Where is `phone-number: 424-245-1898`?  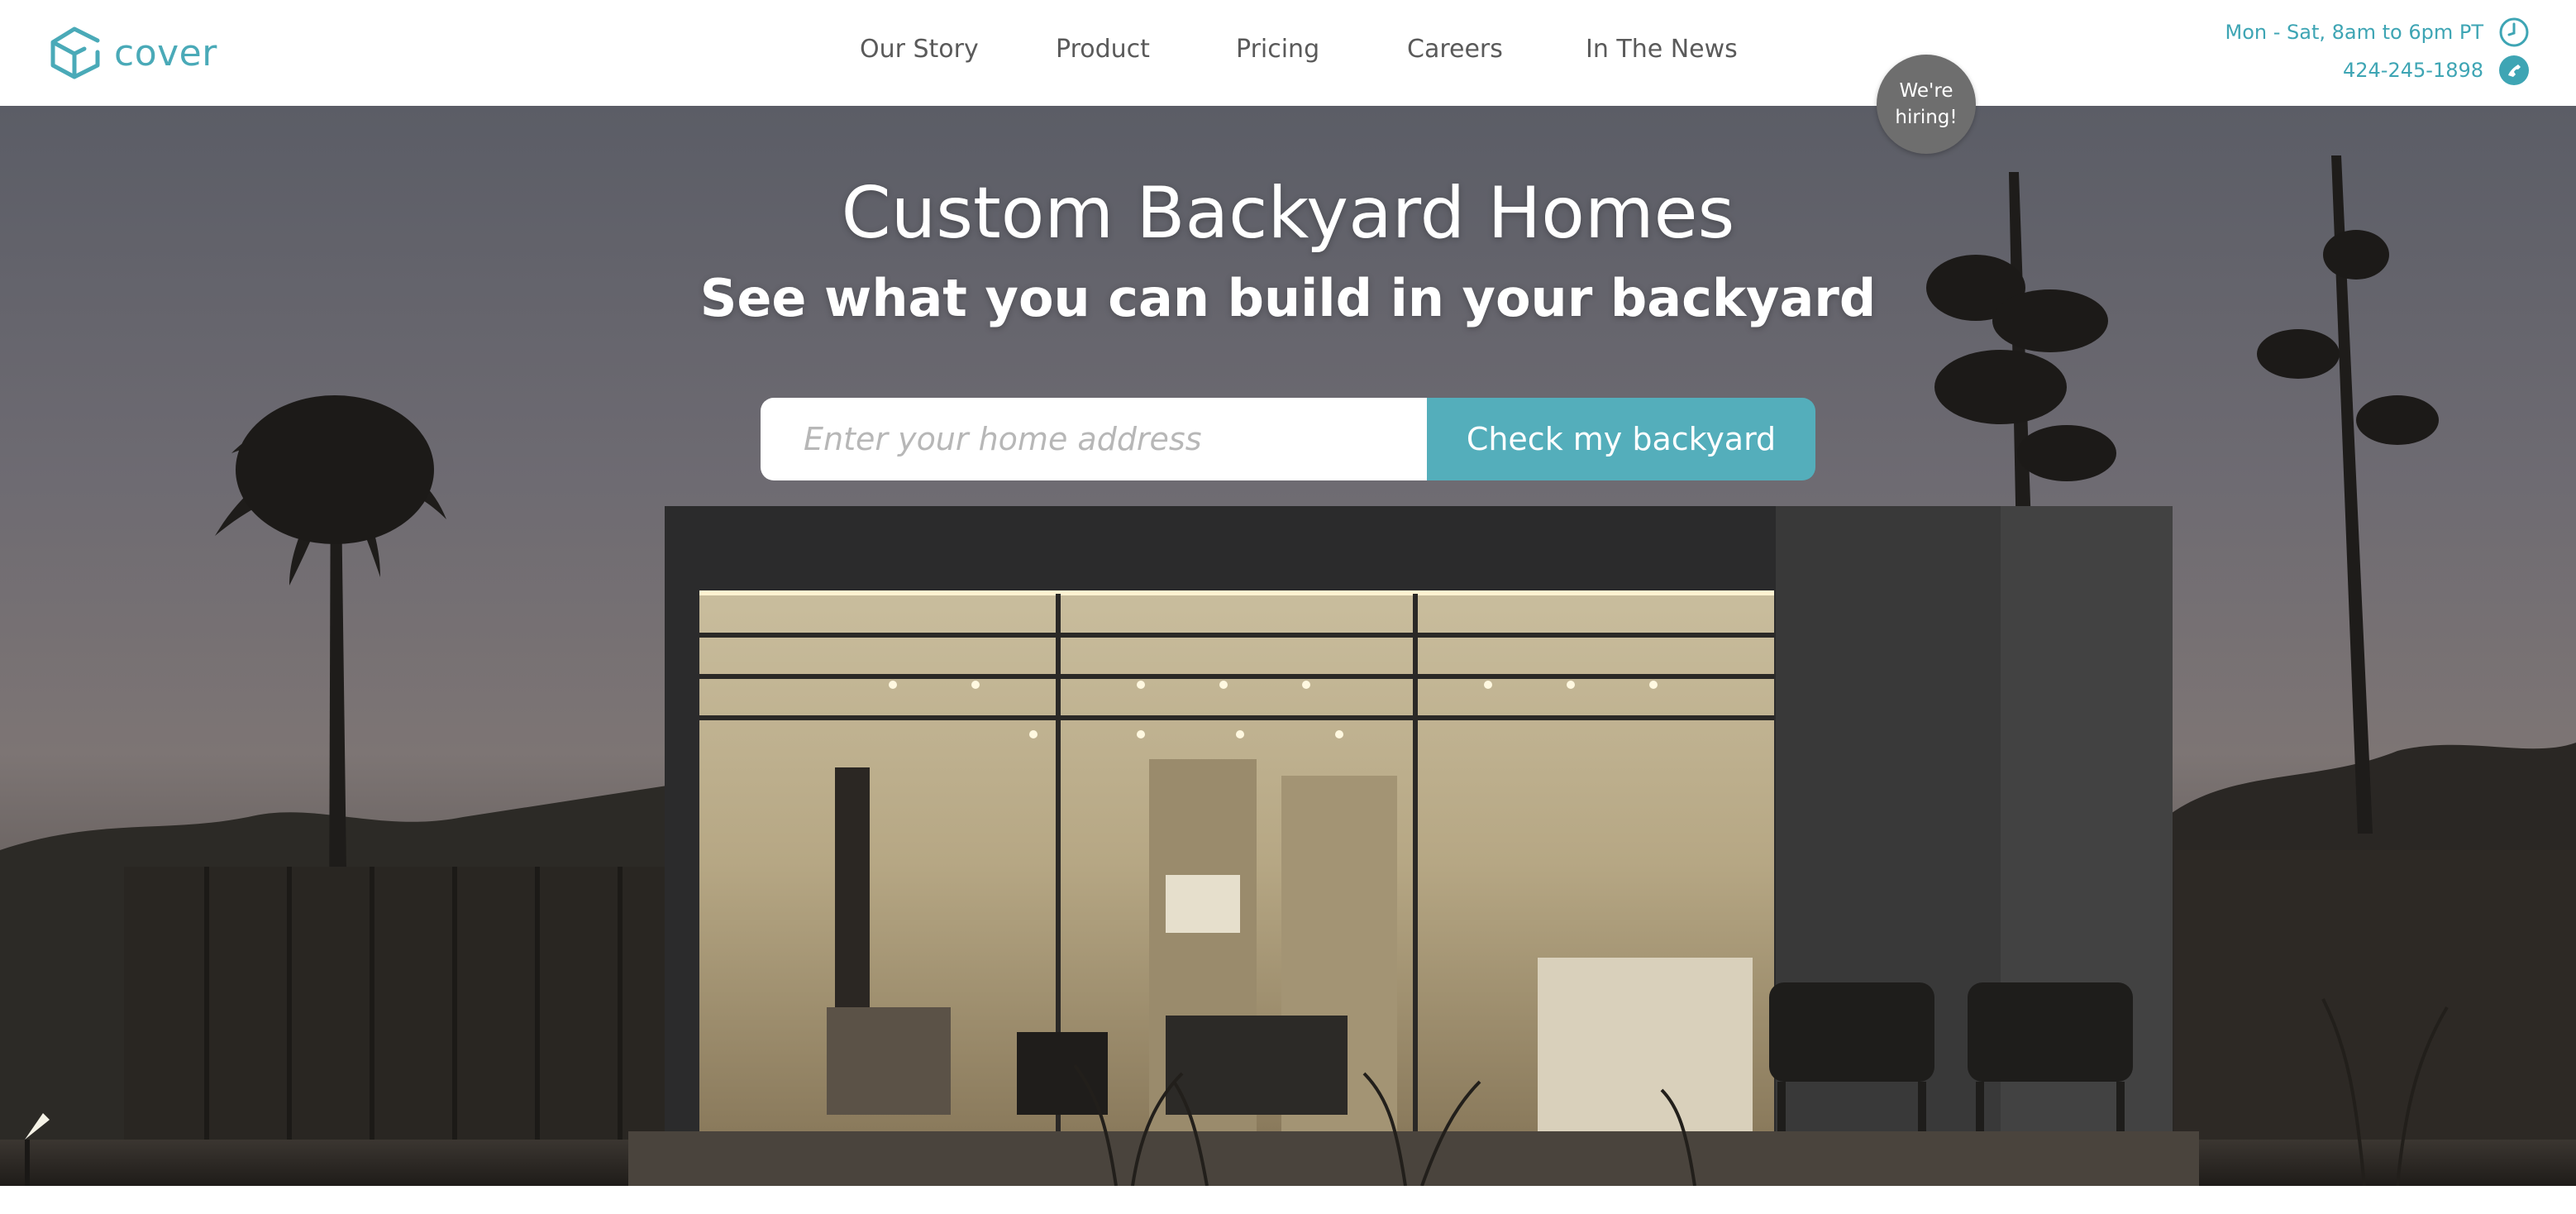 phone-number: 424-245-1898 is located at coordinates (2413, 70).